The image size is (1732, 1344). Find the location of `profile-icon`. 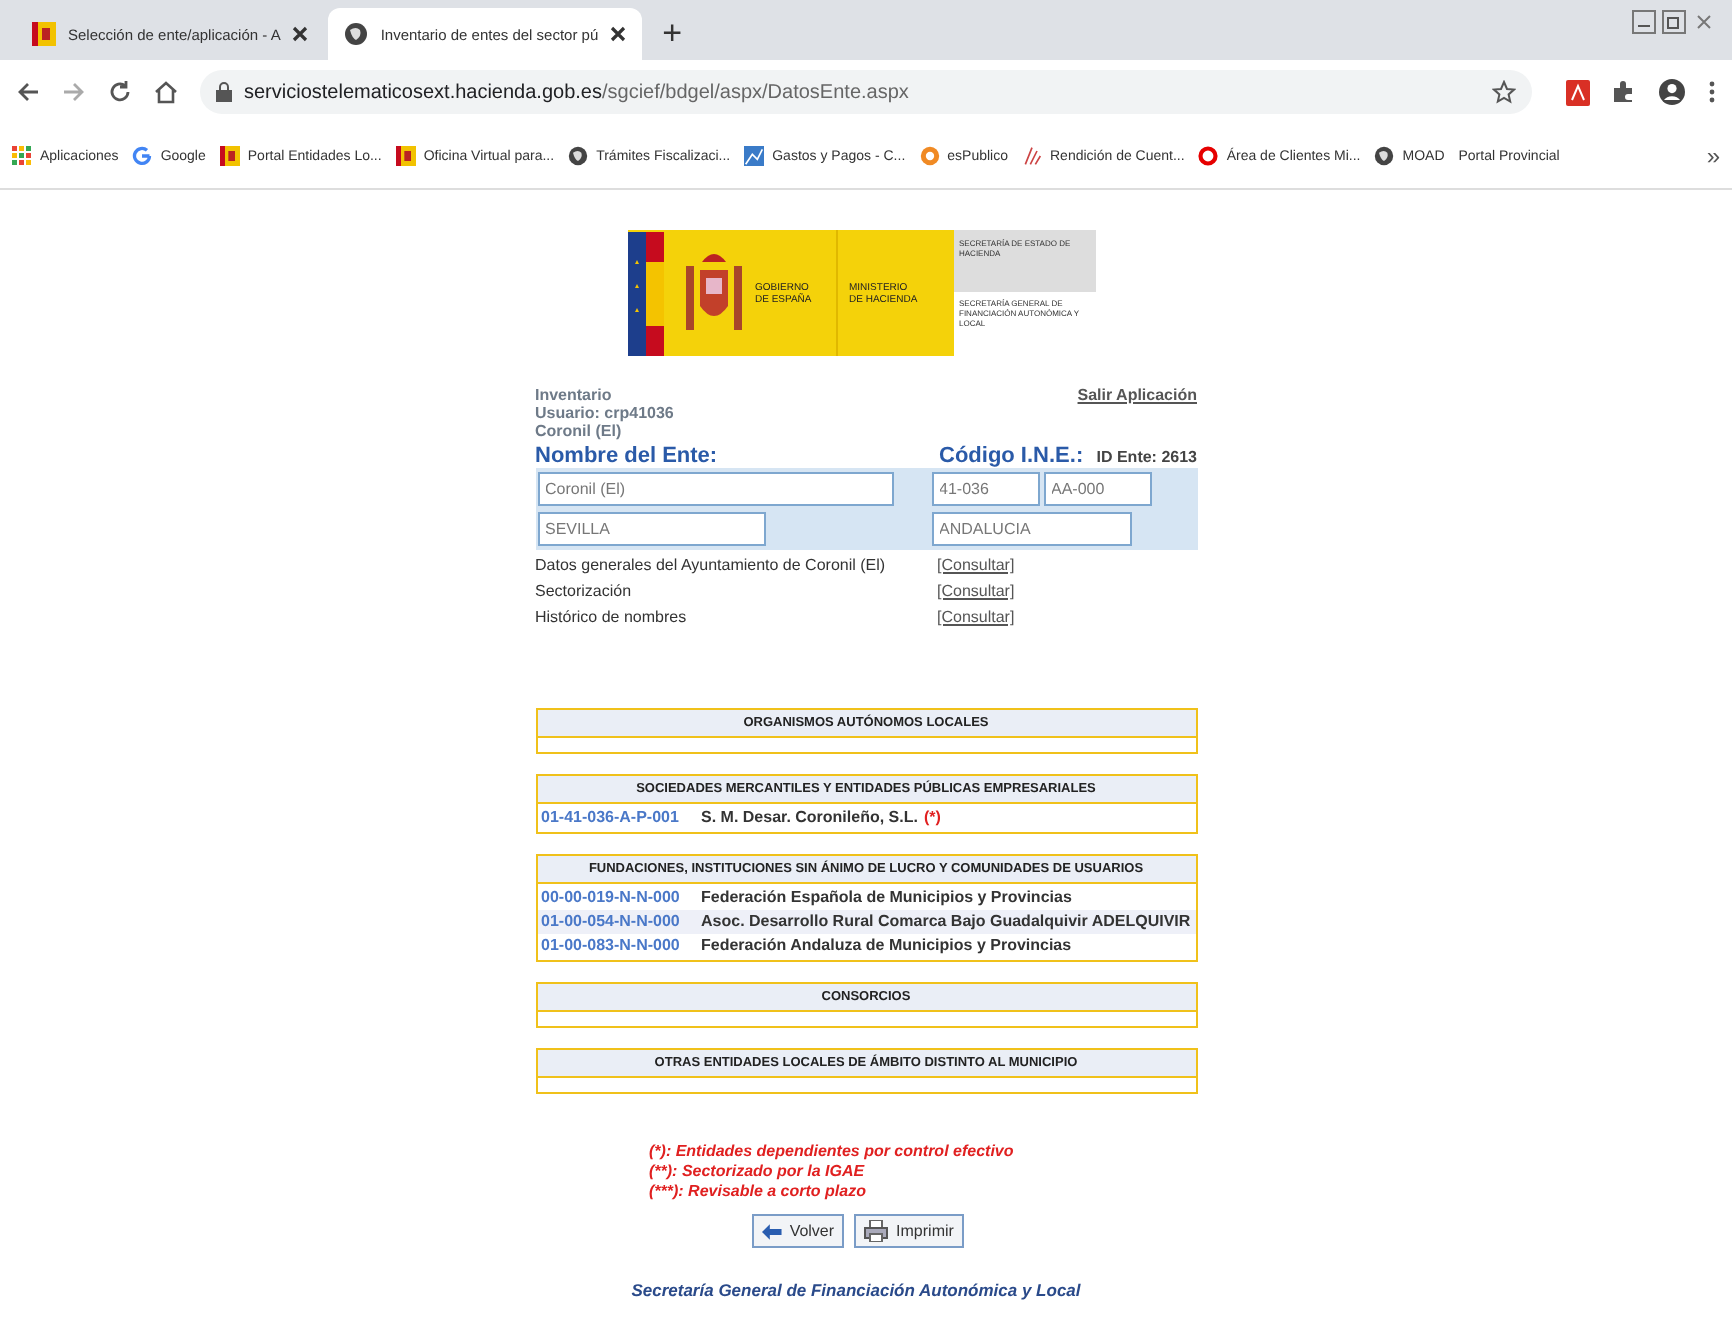

profile-icon is located at coordinates (1672, 92).